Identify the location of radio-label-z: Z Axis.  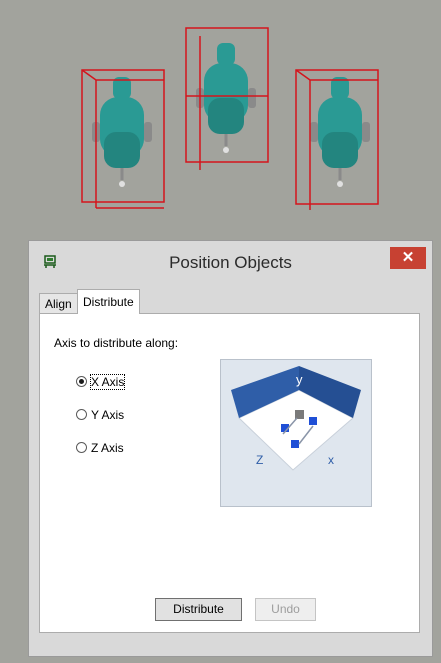
(107, 448).